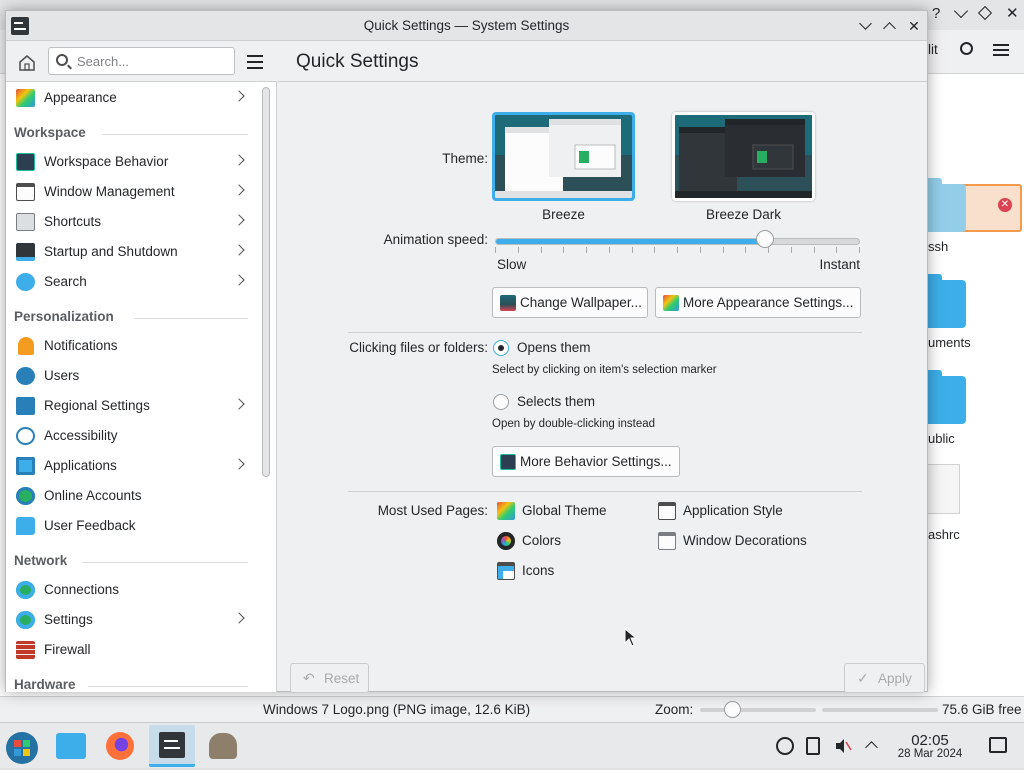 The height and width of the screenshot is (770, 1024). I want to click on sidebar-item-workspace-behavior: Workspace Behavior, so click(131, 162).